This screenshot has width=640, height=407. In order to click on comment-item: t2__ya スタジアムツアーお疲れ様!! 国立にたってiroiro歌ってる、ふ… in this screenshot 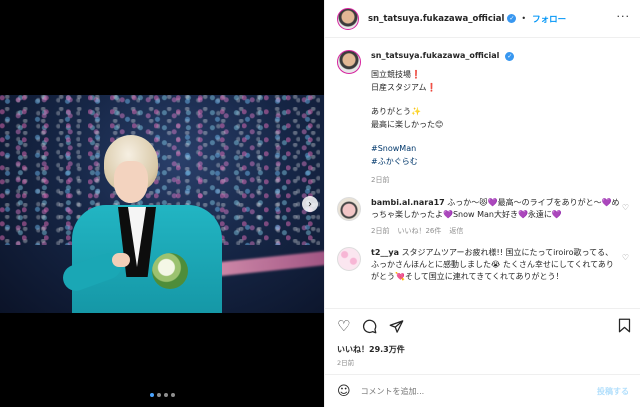, I will do `click(483, 265)`.